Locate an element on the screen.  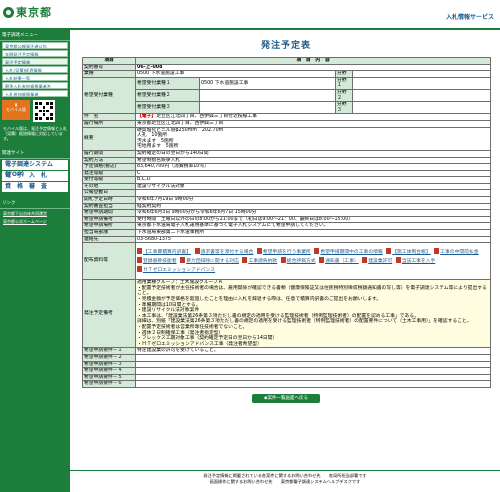
label-bunya-1: 分野１ is located at coordinates (344, 83).